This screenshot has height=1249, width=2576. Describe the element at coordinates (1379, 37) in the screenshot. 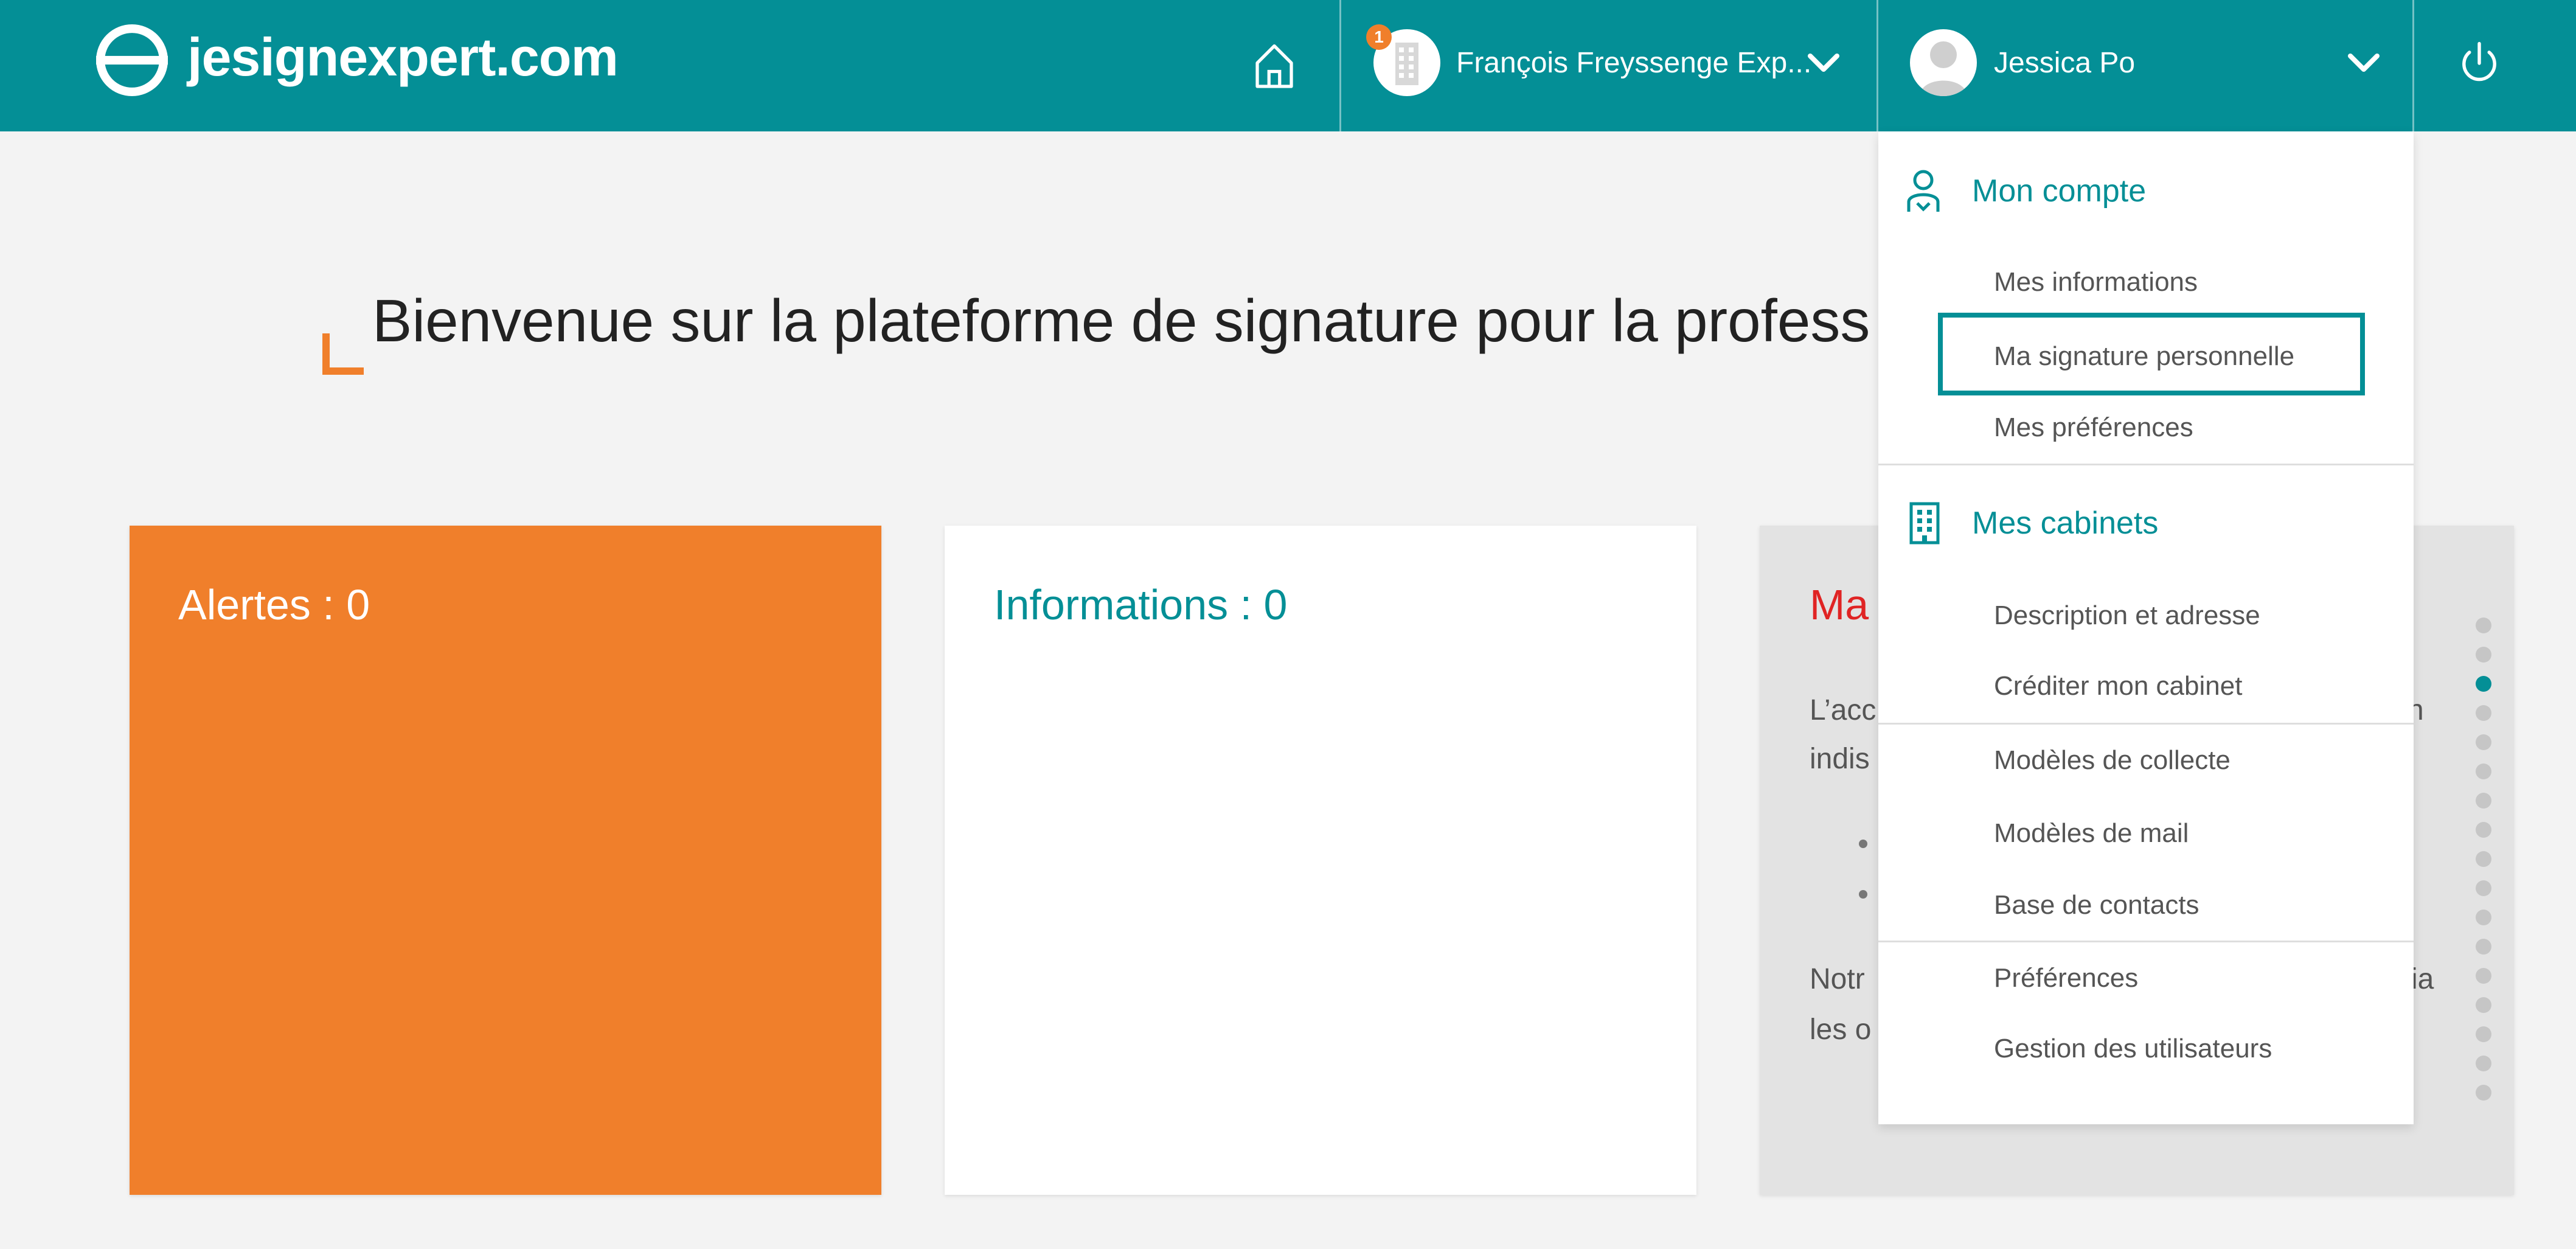

I see `notification-badge: 1` at that location.